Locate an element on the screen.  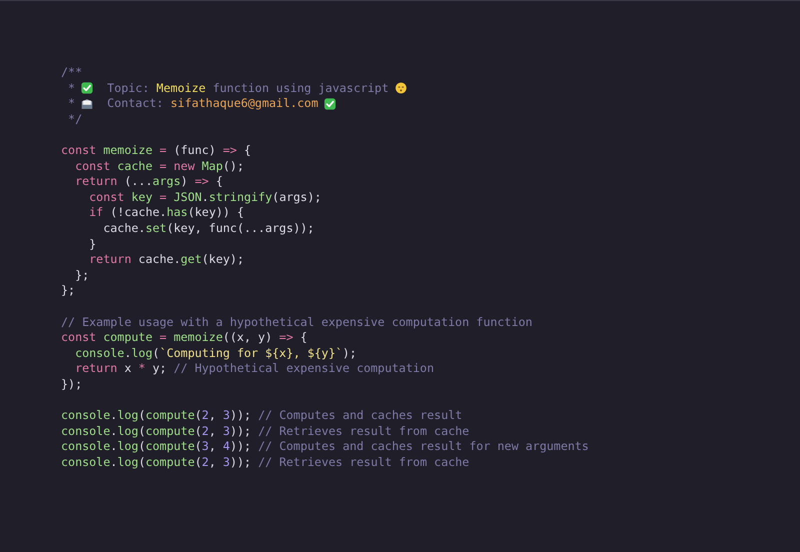
code-line: } is located at coordinates (92, 244).